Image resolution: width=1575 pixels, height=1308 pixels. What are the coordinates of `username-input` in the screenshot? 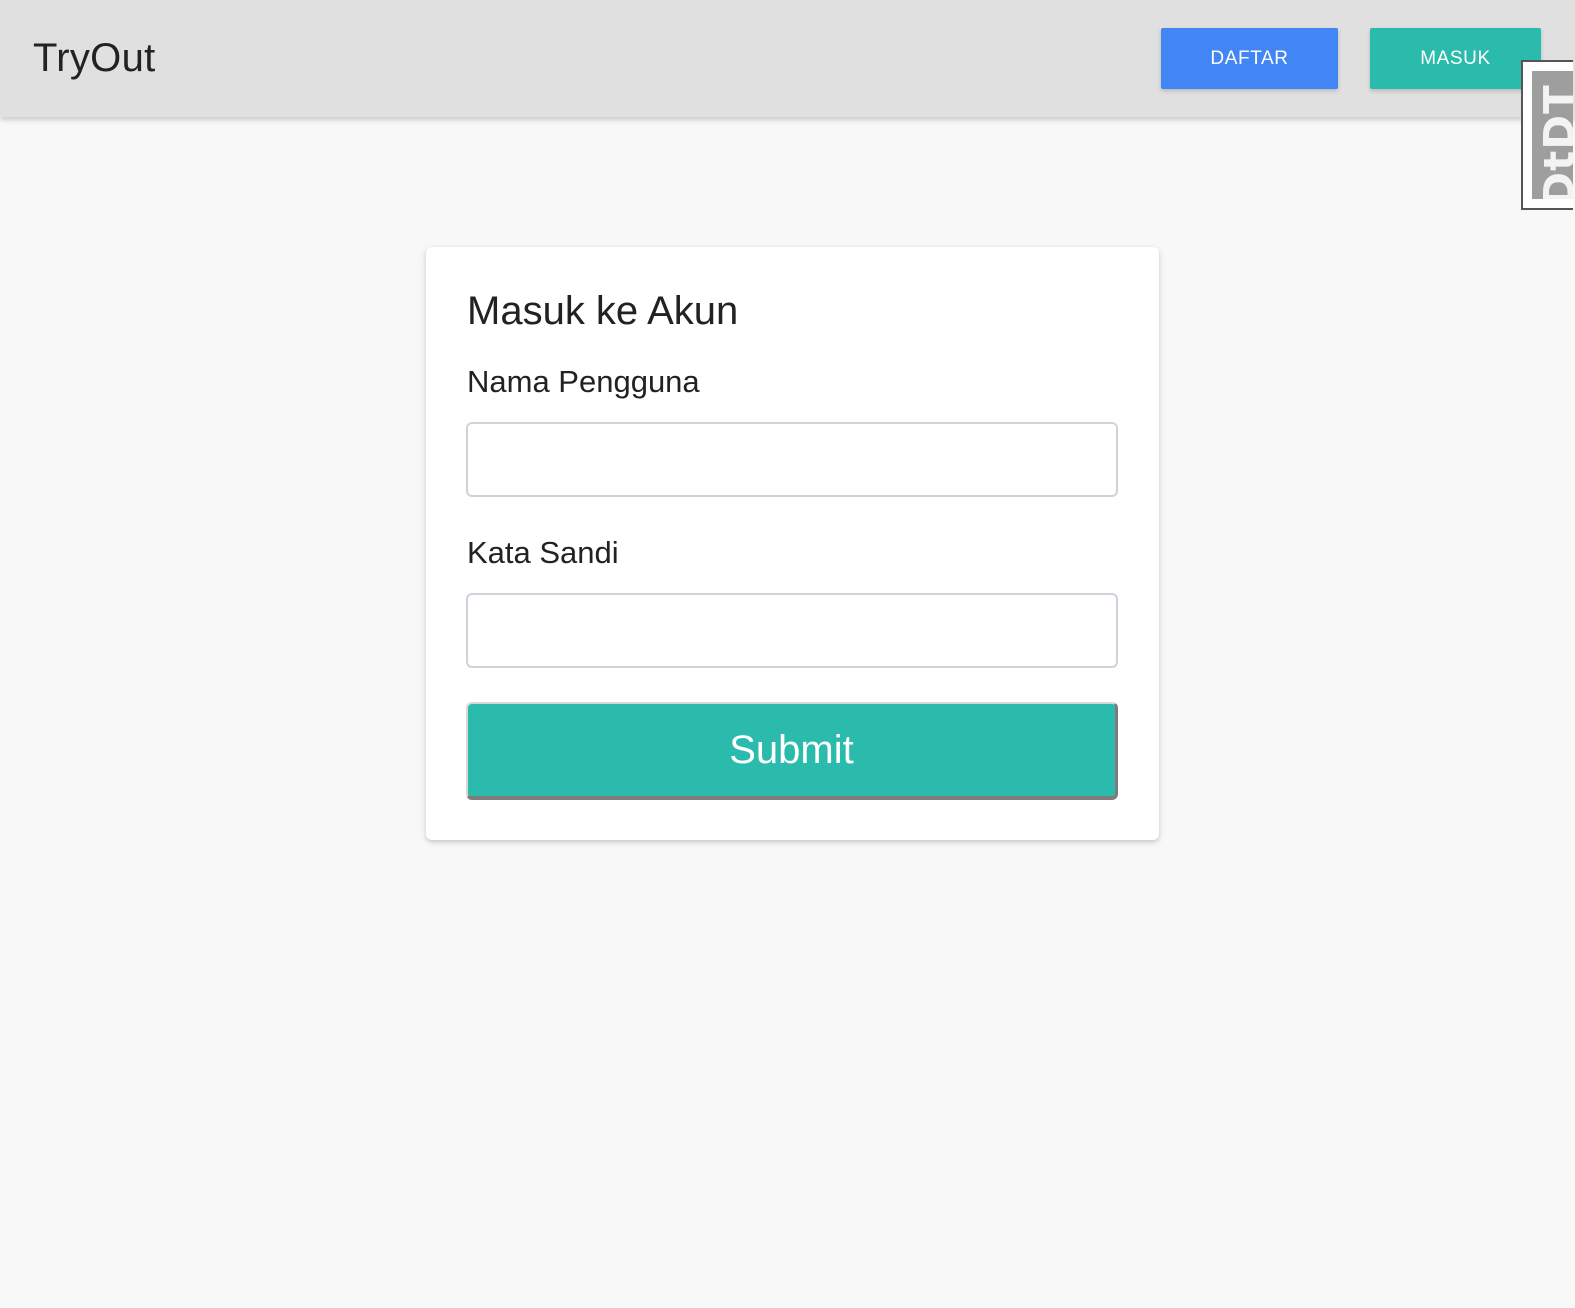 It's located at (792, 459).